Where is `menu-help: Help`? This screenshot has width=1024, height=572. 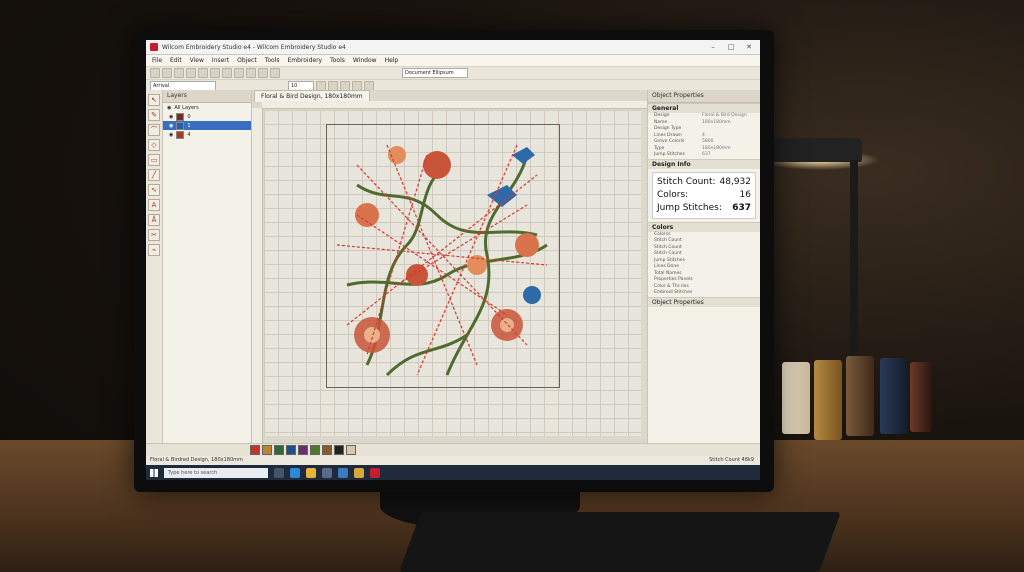
menu-help: Help is located at coordinates (392, 60).